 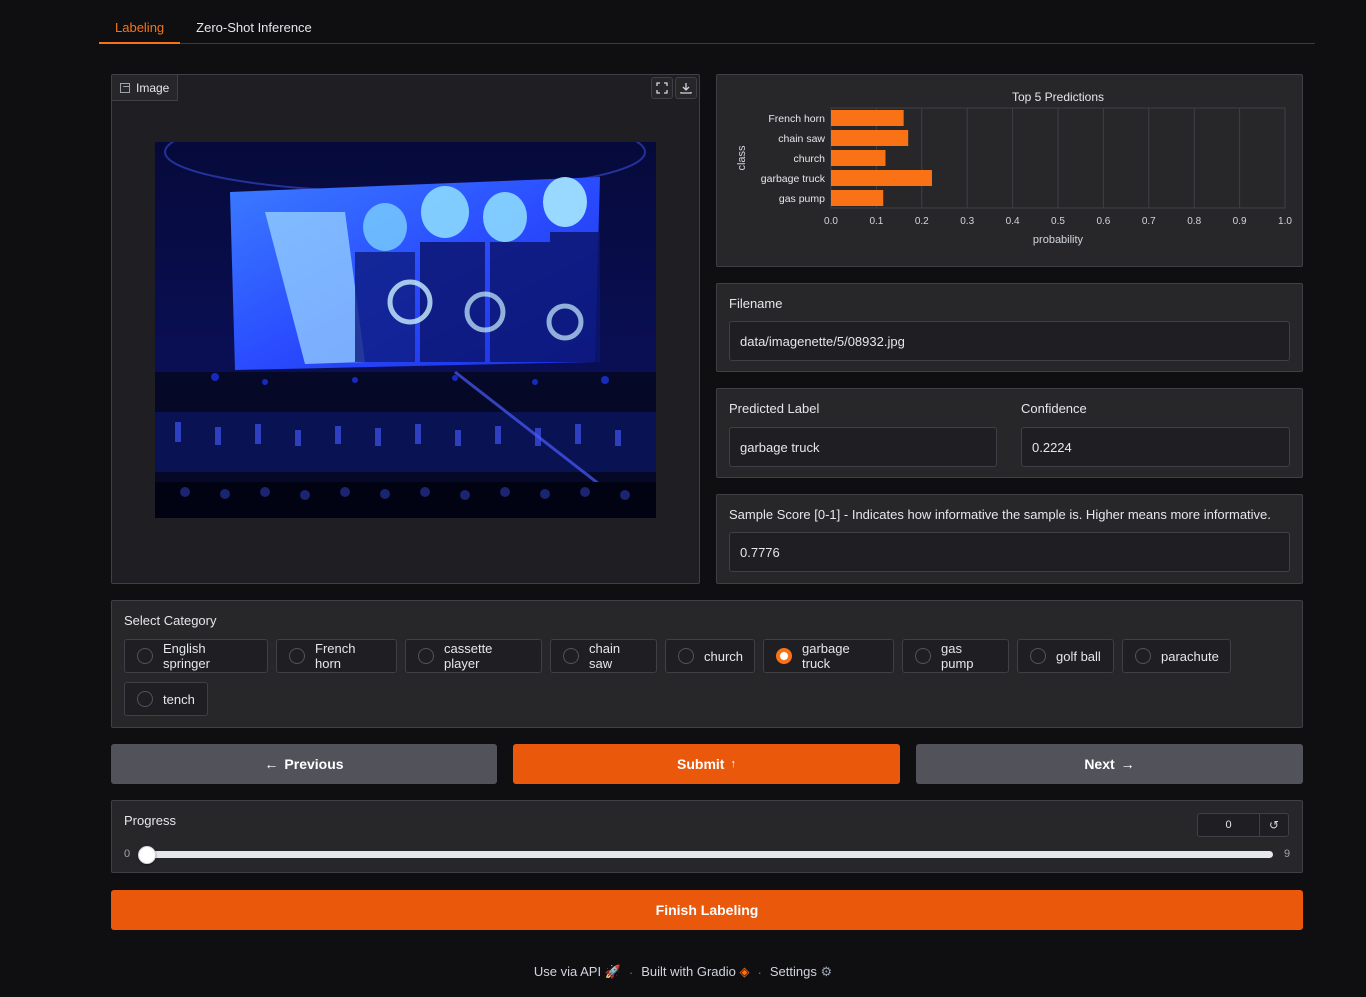 I want to click on category-option: church, so click(x=710, y=656).